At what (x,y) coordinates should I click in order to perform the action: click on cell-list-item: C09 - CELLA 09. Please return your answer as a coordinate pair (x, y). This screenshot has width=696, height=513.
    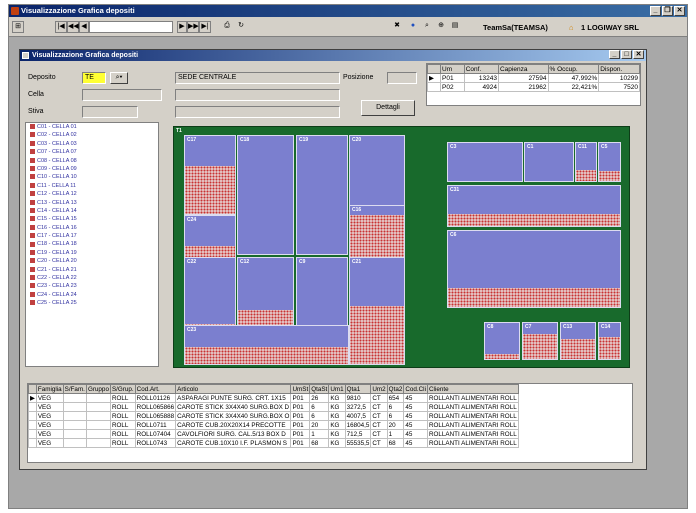
    Looking at the image, I should click on (92, 169).